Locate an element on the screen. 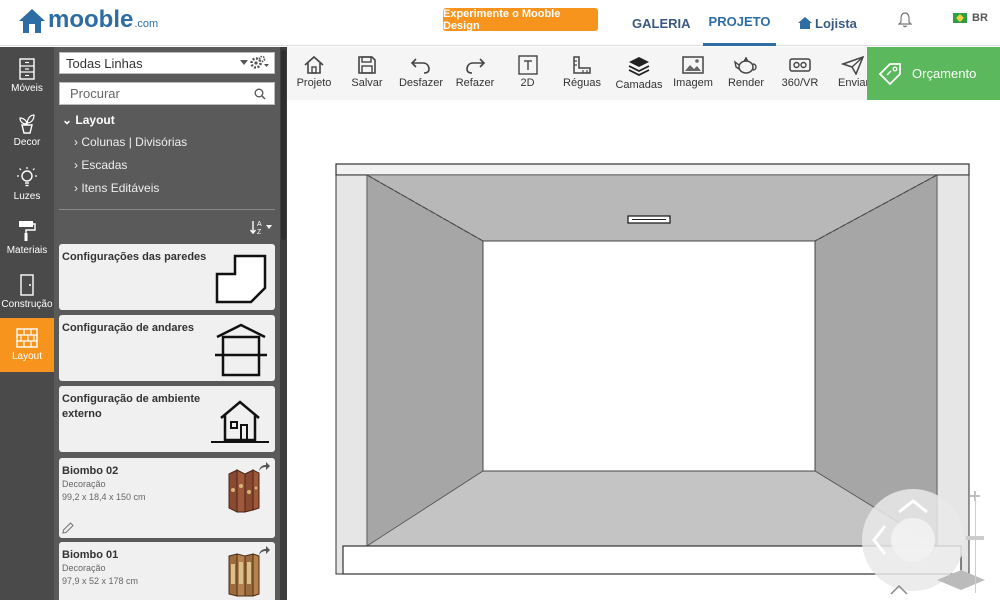  svg-text: Z is located at coordinates (259, 232).